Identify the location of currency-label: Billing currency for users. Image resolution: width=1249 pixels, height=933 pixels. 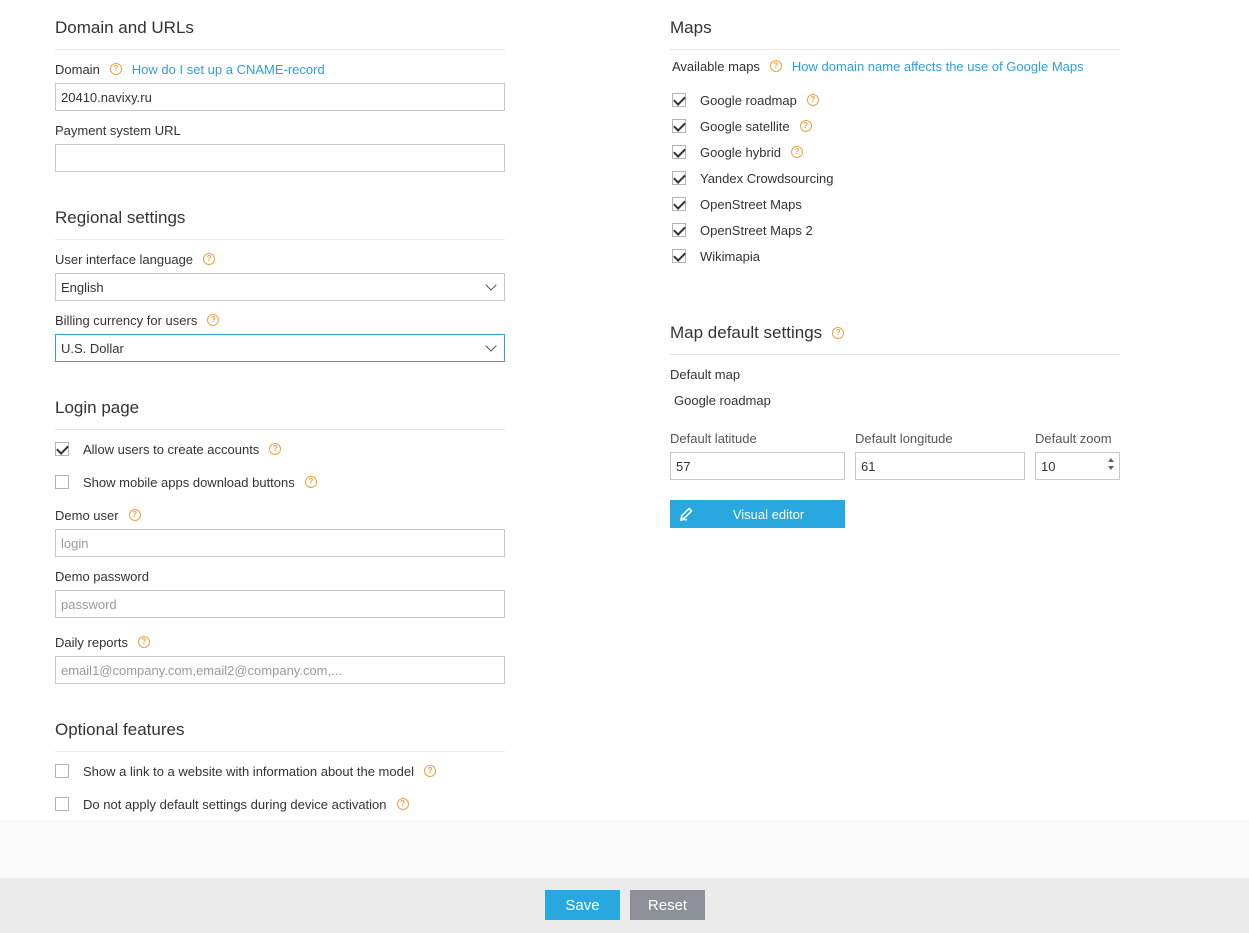
(126, 320).